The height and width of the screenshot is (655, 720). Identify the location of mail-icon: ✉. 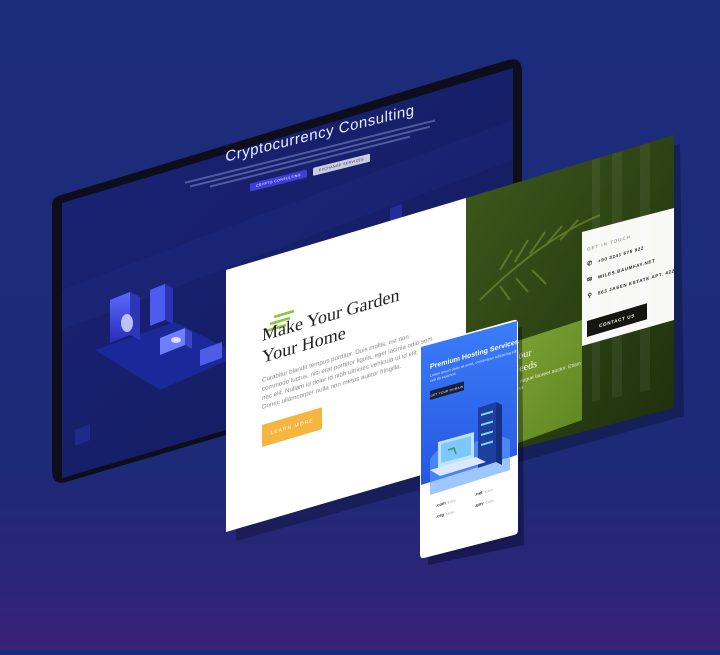
(590, 280).